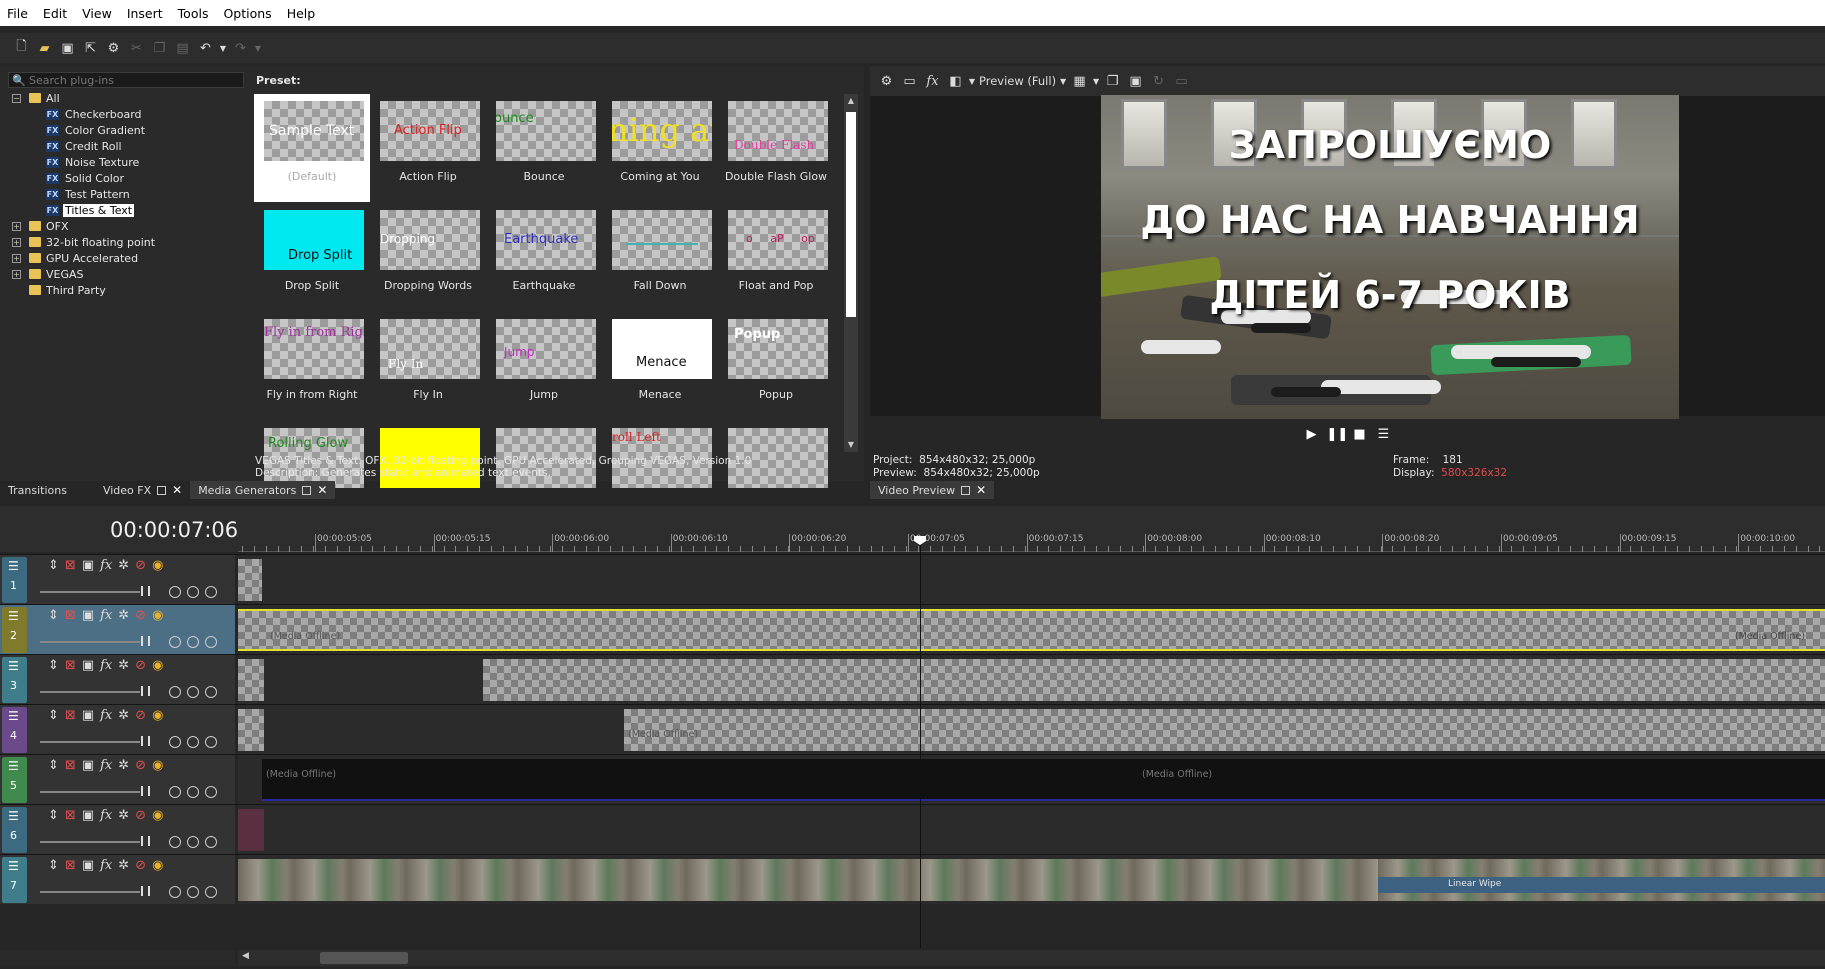 The image size is (1825, 969). I want to click on undock-icon, so click(307, 490).